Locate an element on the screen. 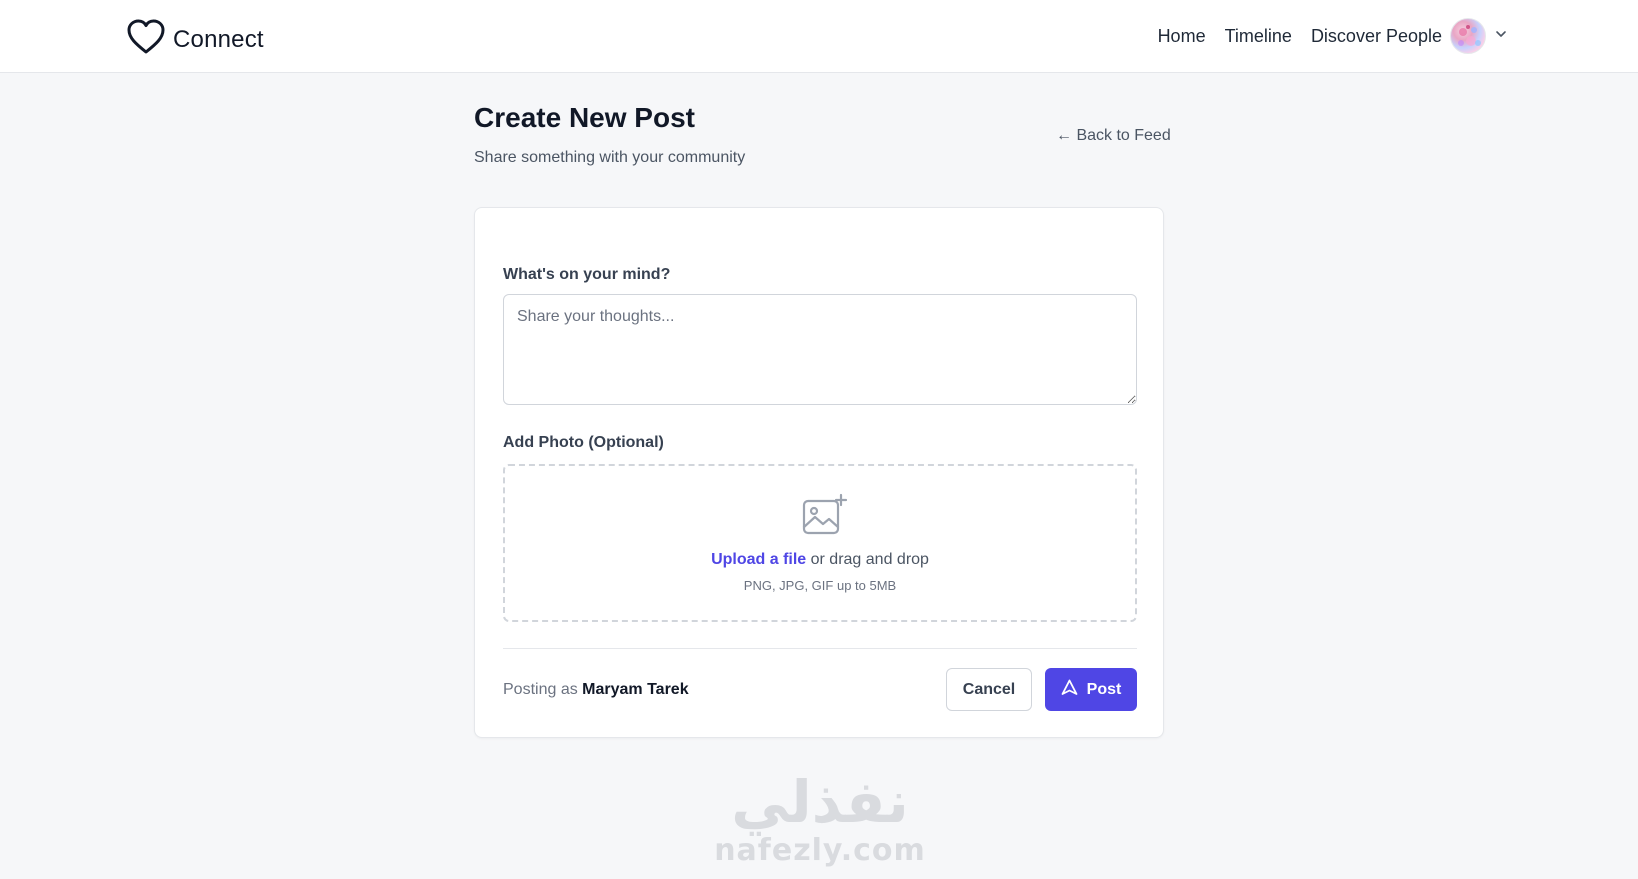 This screenshot has height=879, width=1638. top-navbar: Connect Home Timeline Discover People is located at coordinates (819, 36).